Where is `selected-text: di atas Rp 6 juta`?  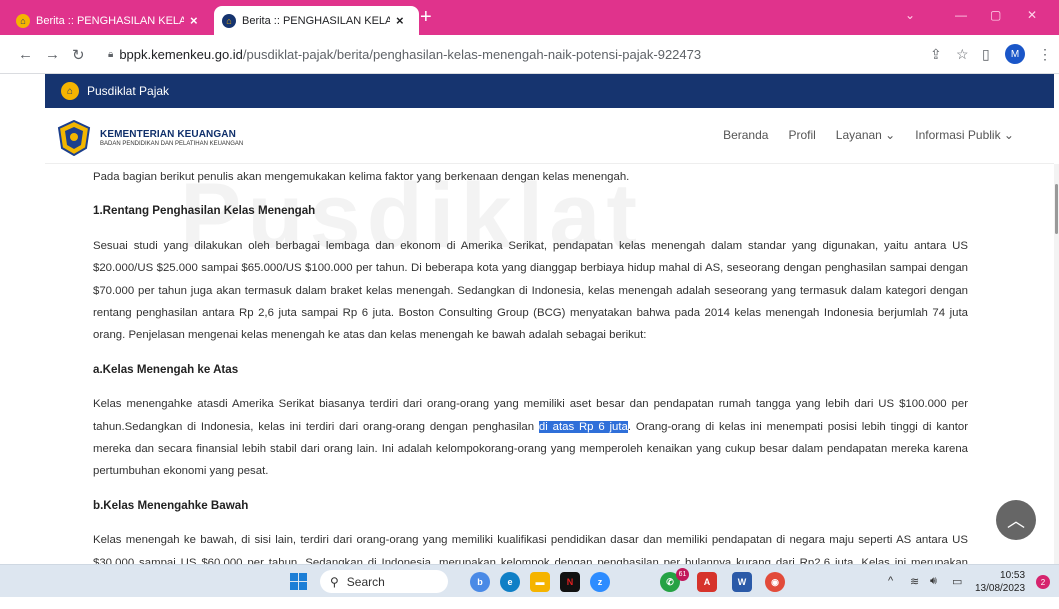
selected-text: di atas Rp 6 juta is located at coordinates (583, 426).